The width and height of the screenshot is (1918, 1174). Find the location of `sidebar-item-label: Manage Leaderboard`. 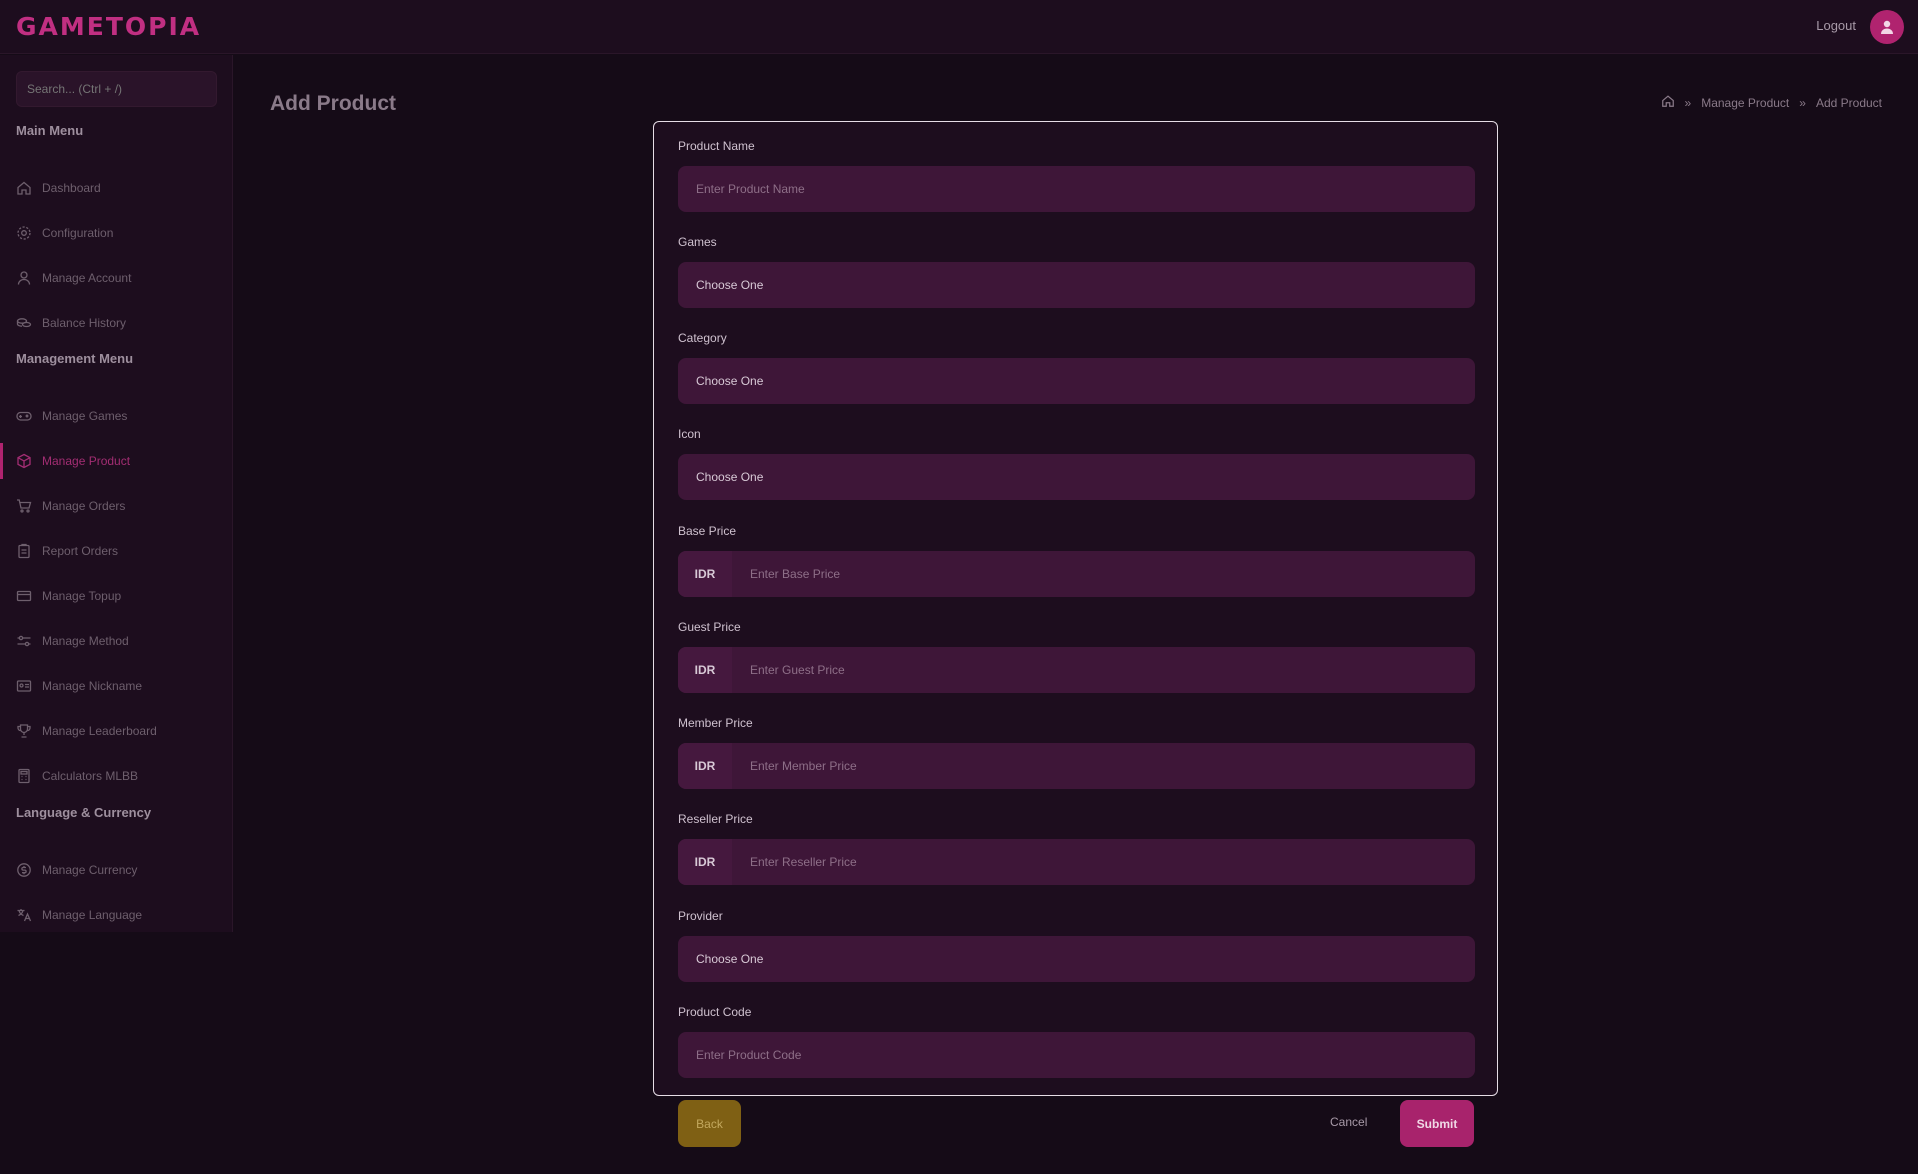

sidebar-item-label: Manage Leaderboard is located at coordinates (99, 731).